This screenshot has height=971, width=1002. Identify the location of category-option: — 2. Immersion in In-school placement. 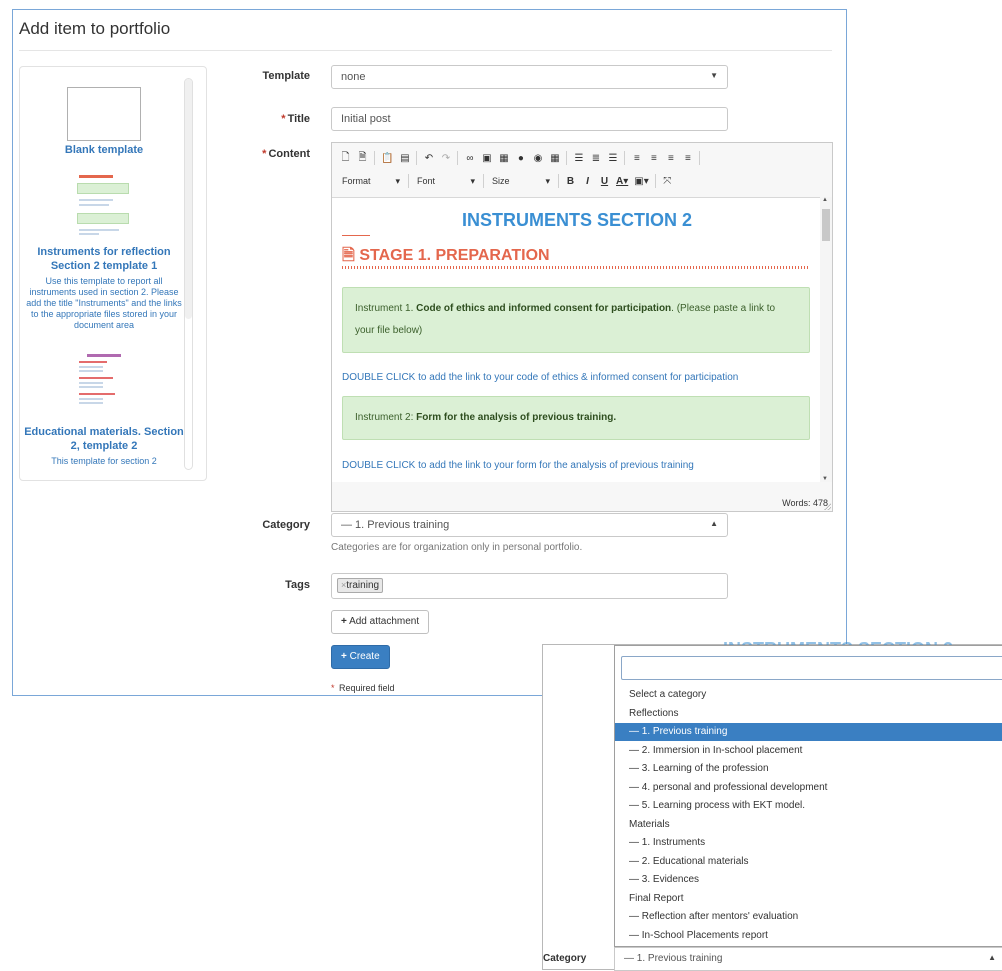
(808, 751).